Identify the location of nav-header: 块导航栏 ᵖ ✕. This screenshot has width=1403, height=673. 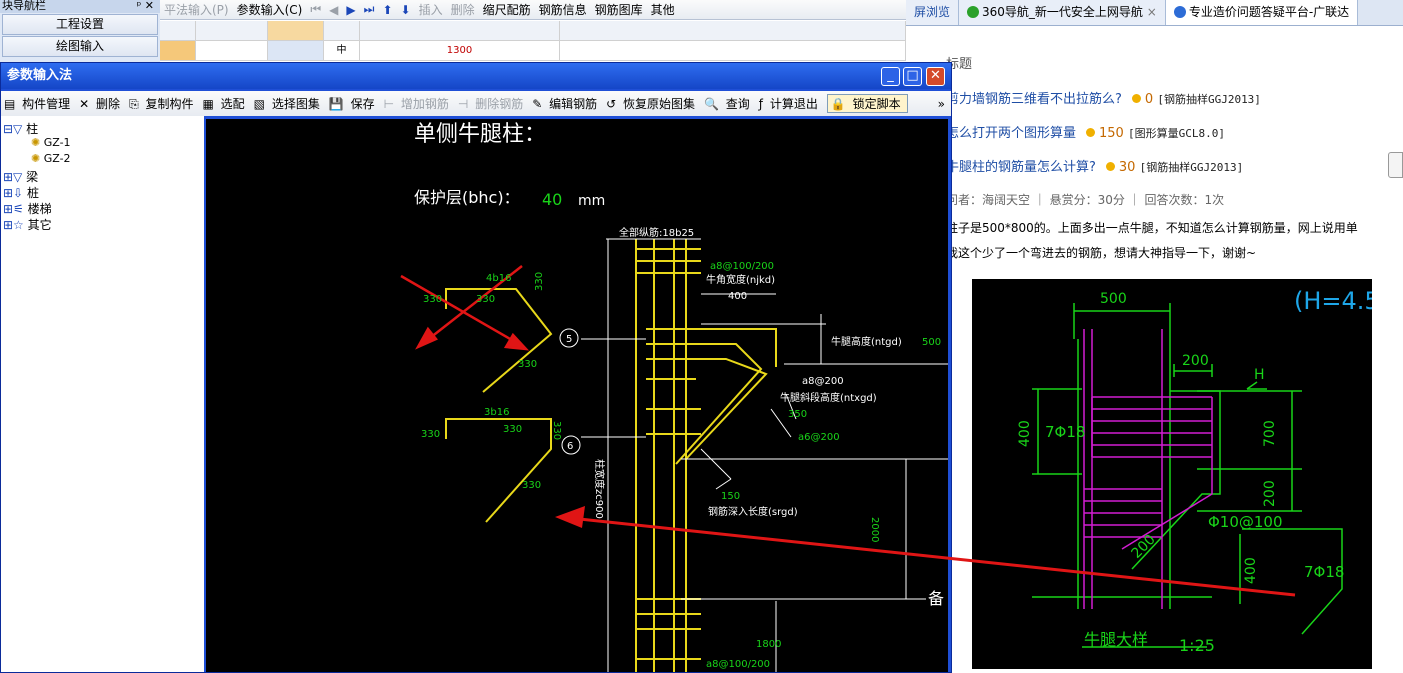
(80, 6).